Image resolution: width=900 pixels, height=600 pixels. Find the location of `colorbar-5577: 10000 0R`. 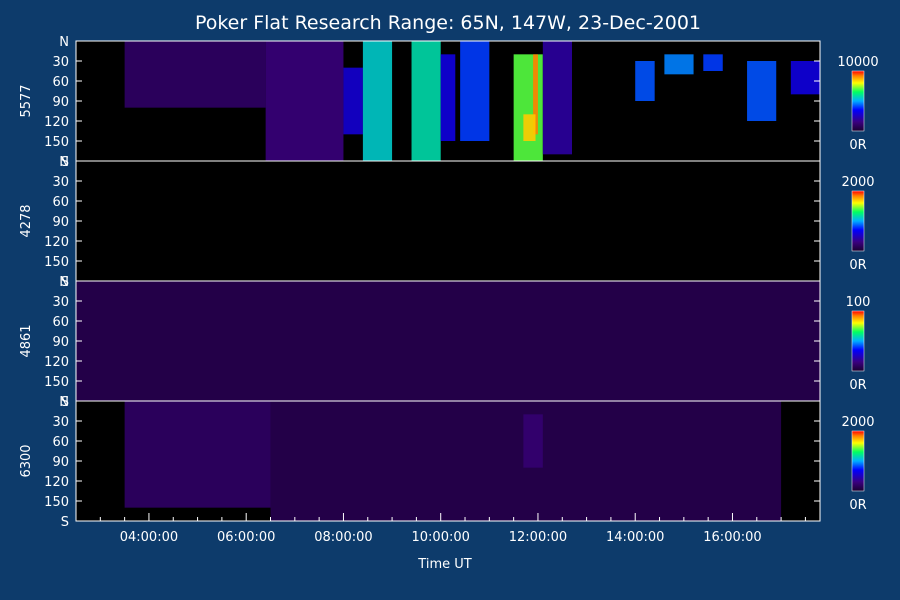

colorbar-5577: 10000 0R is located at coordinates (857, 104).